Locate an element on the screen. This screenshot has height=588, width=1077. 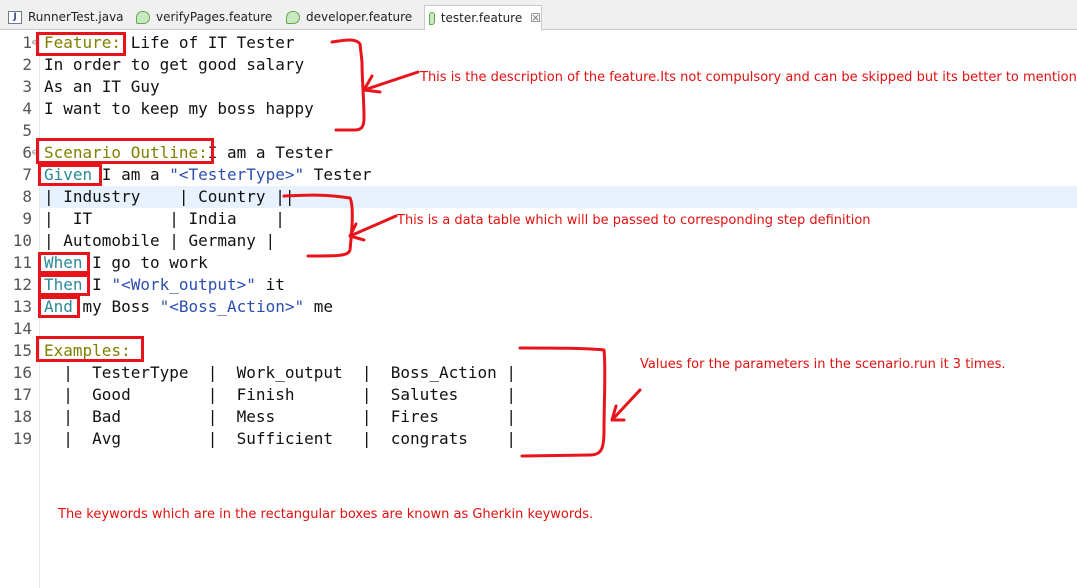
parameter-string: "<Work_output>" is located at coordinates (183, 284).